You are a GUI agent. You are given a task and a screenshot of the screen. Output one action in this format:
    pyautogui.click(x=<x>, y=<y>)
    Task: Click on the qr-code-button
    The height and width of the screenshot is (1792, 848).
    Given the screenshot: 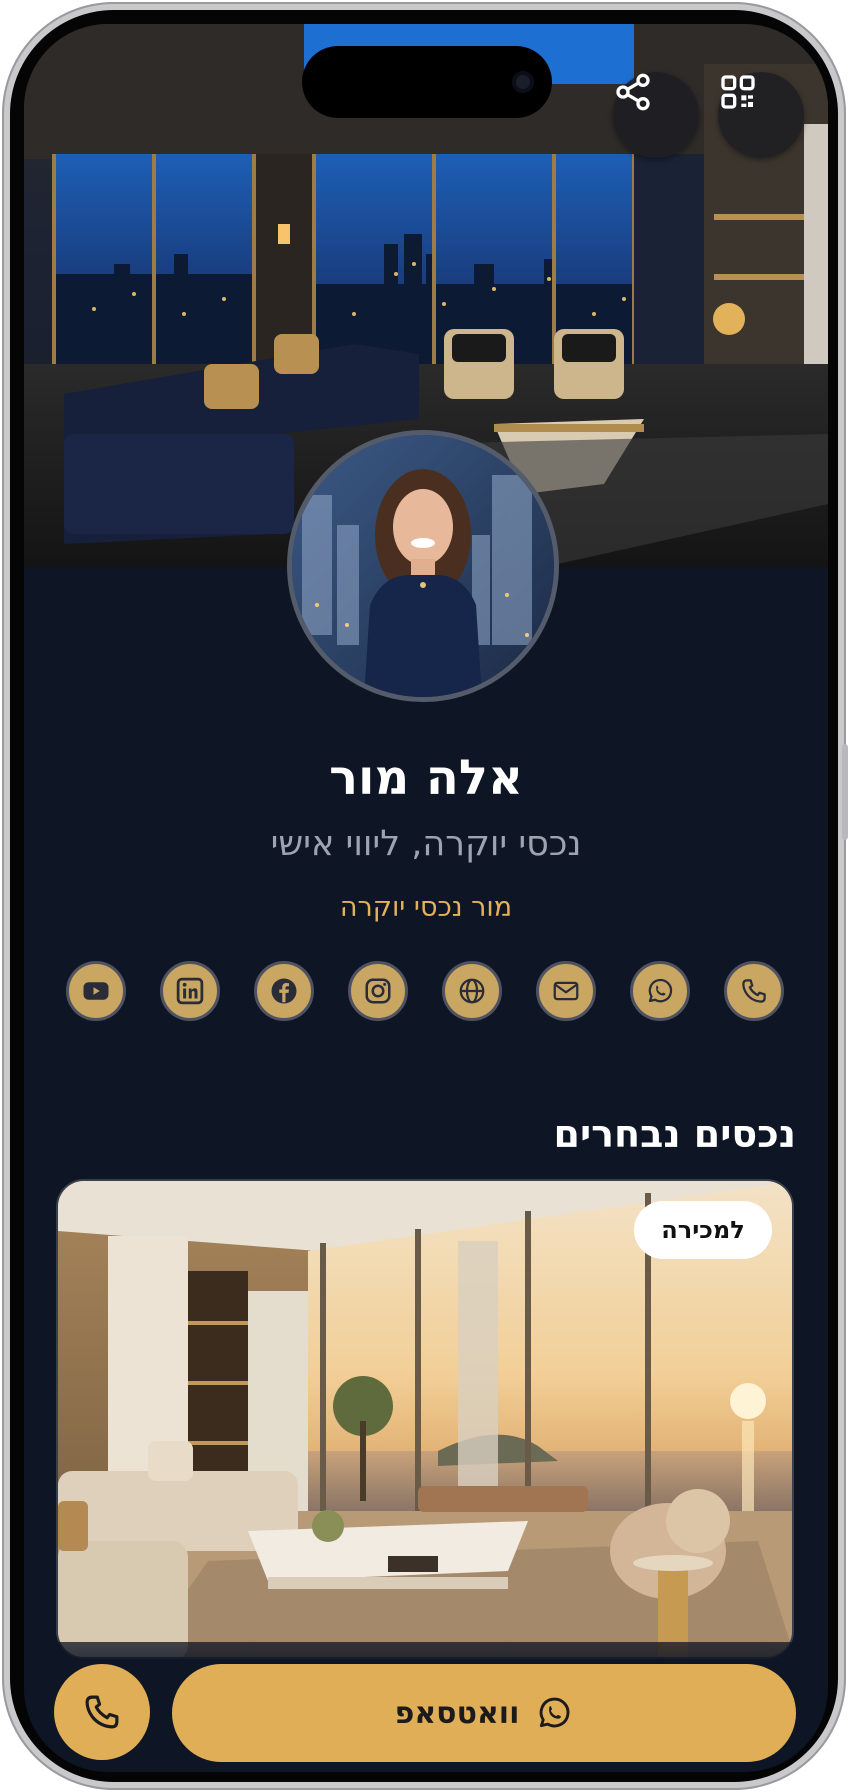 What is the action you would take?
    pyautogui.click(x=761, y=115)
    